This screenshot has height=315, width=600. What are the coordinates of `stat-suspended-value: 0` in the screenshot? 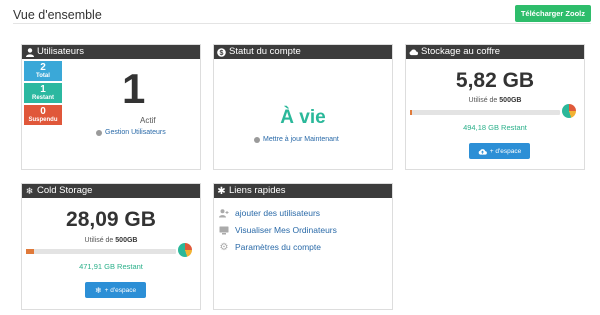 It's located at (43, 111).